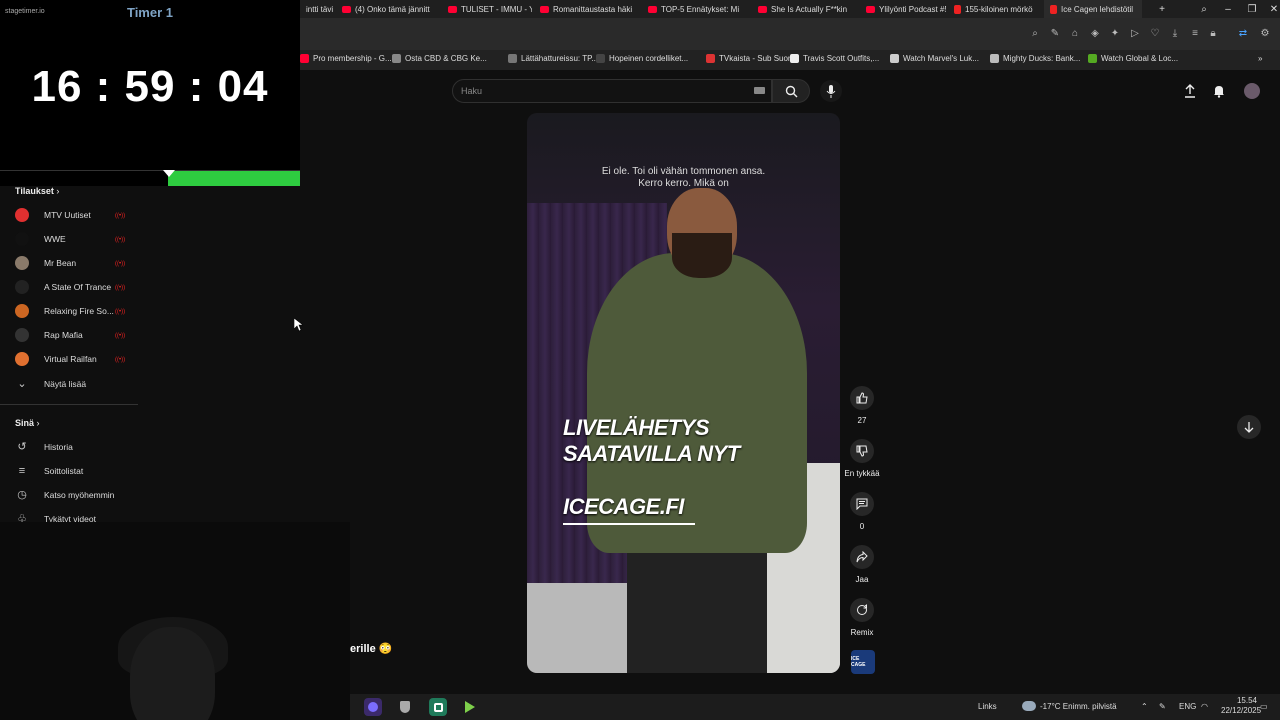 The image size is (1280, 720). I want to click on channel-thumbnail: ICE CAGE, so click(863, 662).